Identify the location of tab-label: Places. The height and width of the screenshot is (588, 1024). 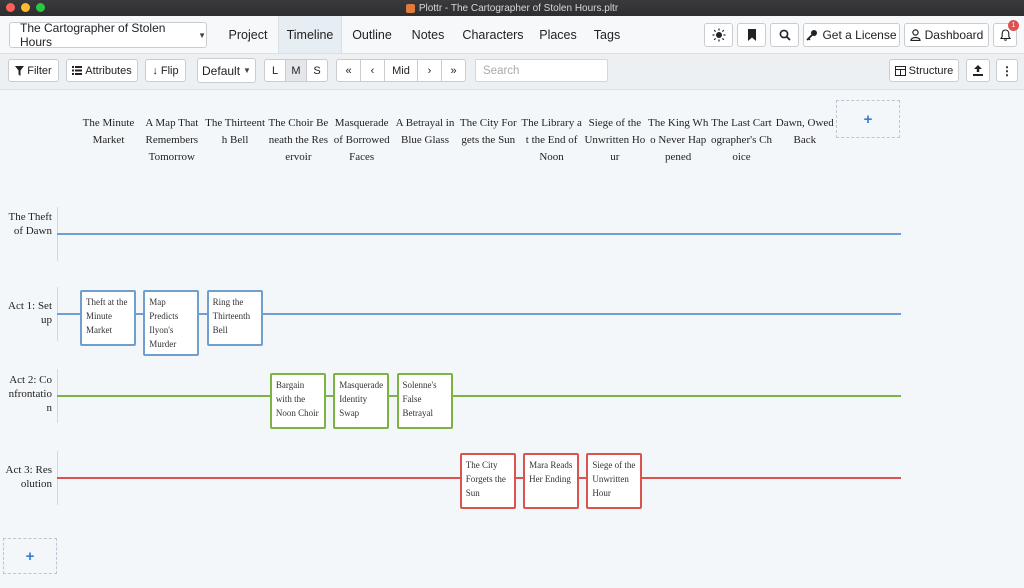
(558, 34).